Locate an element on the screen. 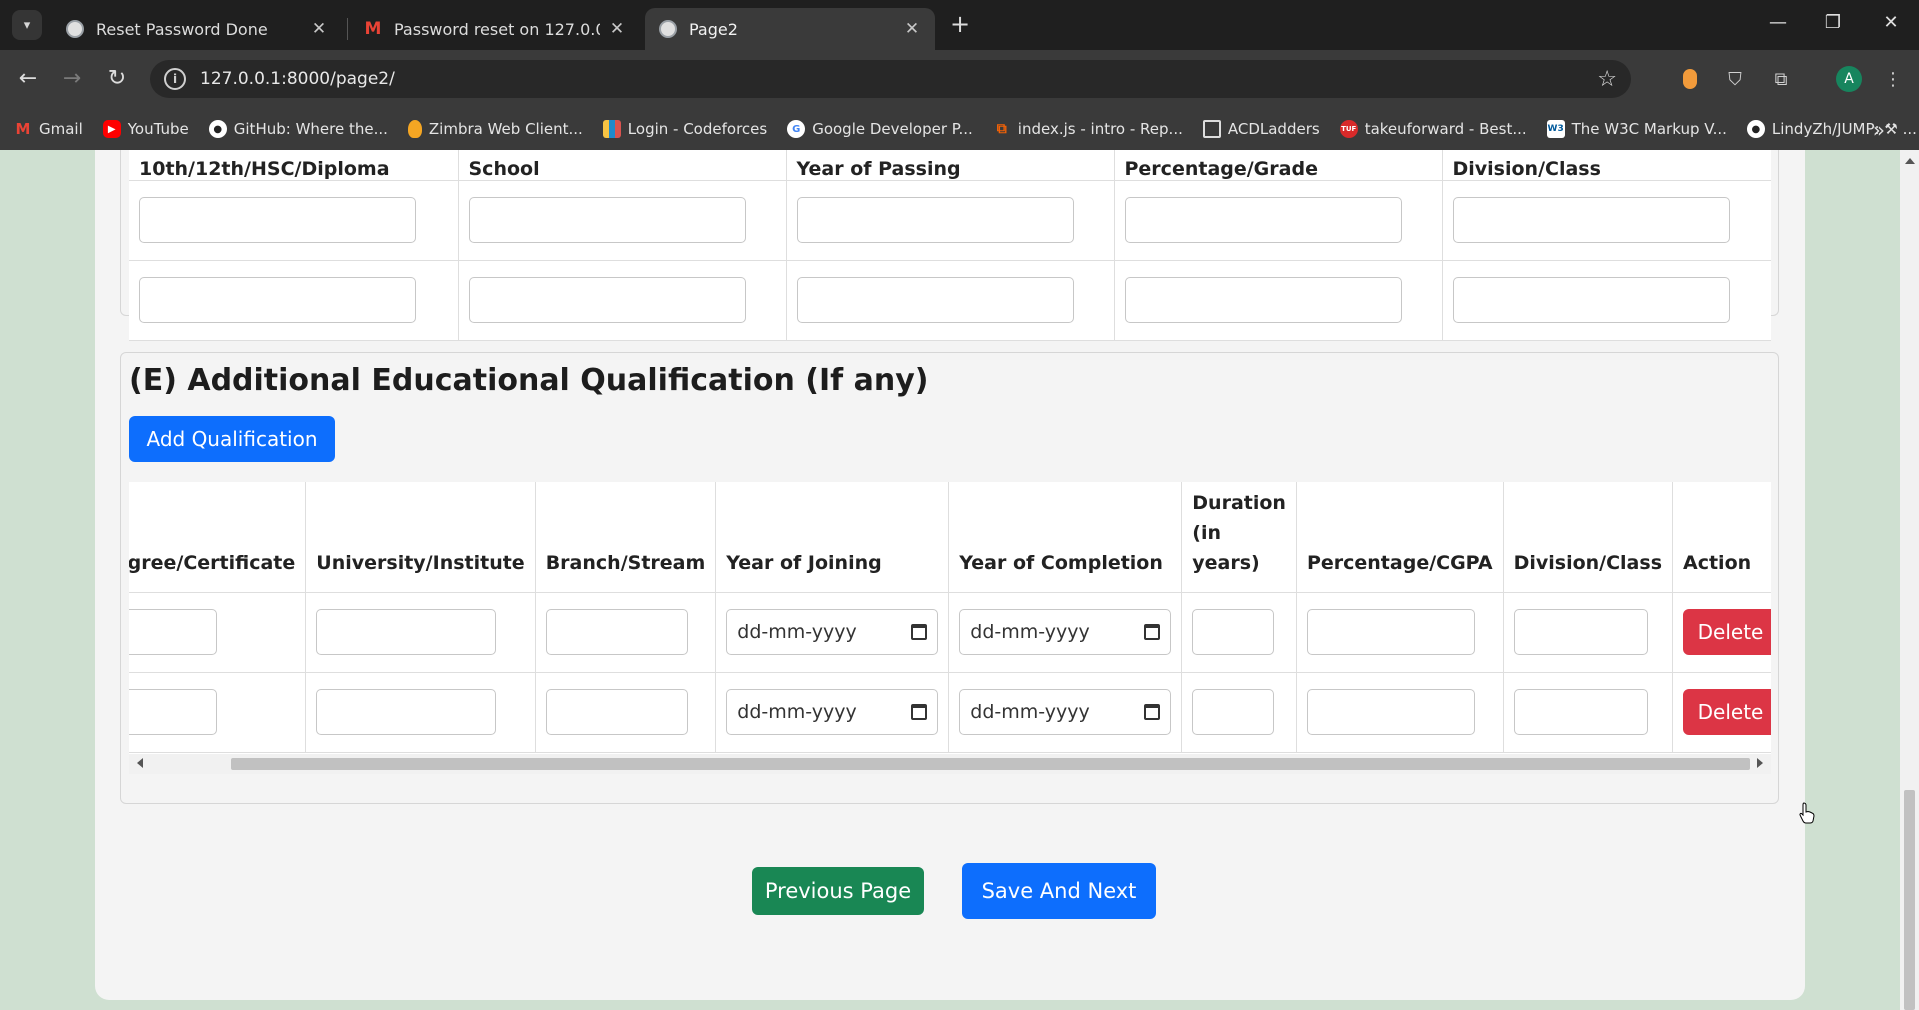  address-url: 127.0.0.1:8000/page2/ is located at coordinates (898, 79).